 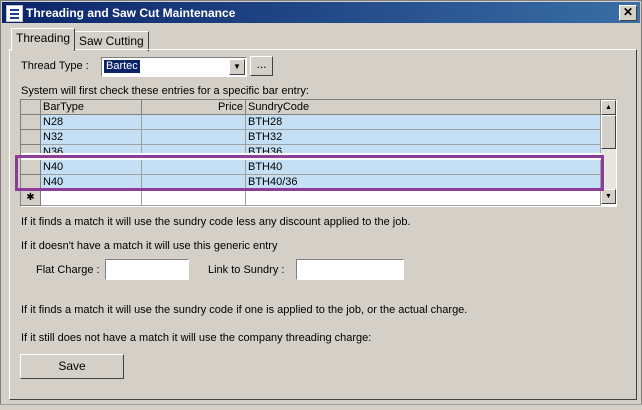 I want to click on link-sundry-field, so click(x=350, y=269).